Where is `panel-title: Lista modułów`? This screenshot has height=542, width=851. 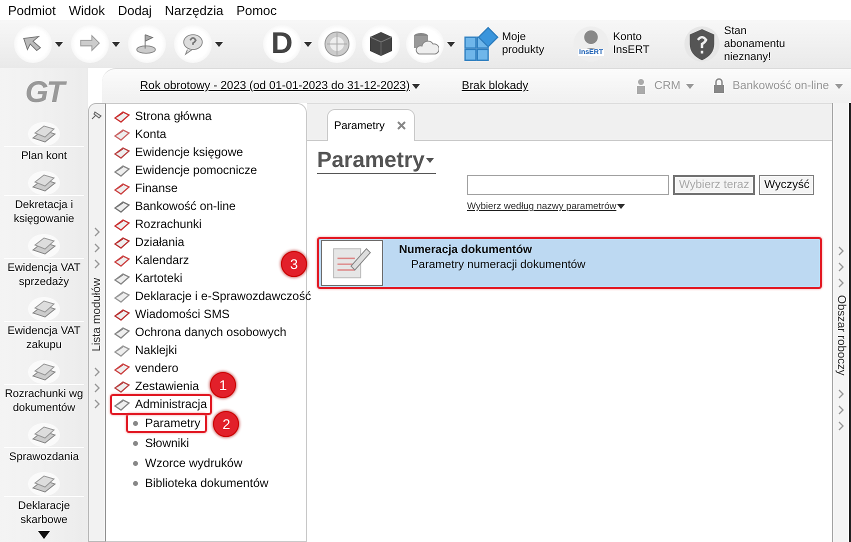 panel-title: Lista modułów is located at coordinates (97, 315).